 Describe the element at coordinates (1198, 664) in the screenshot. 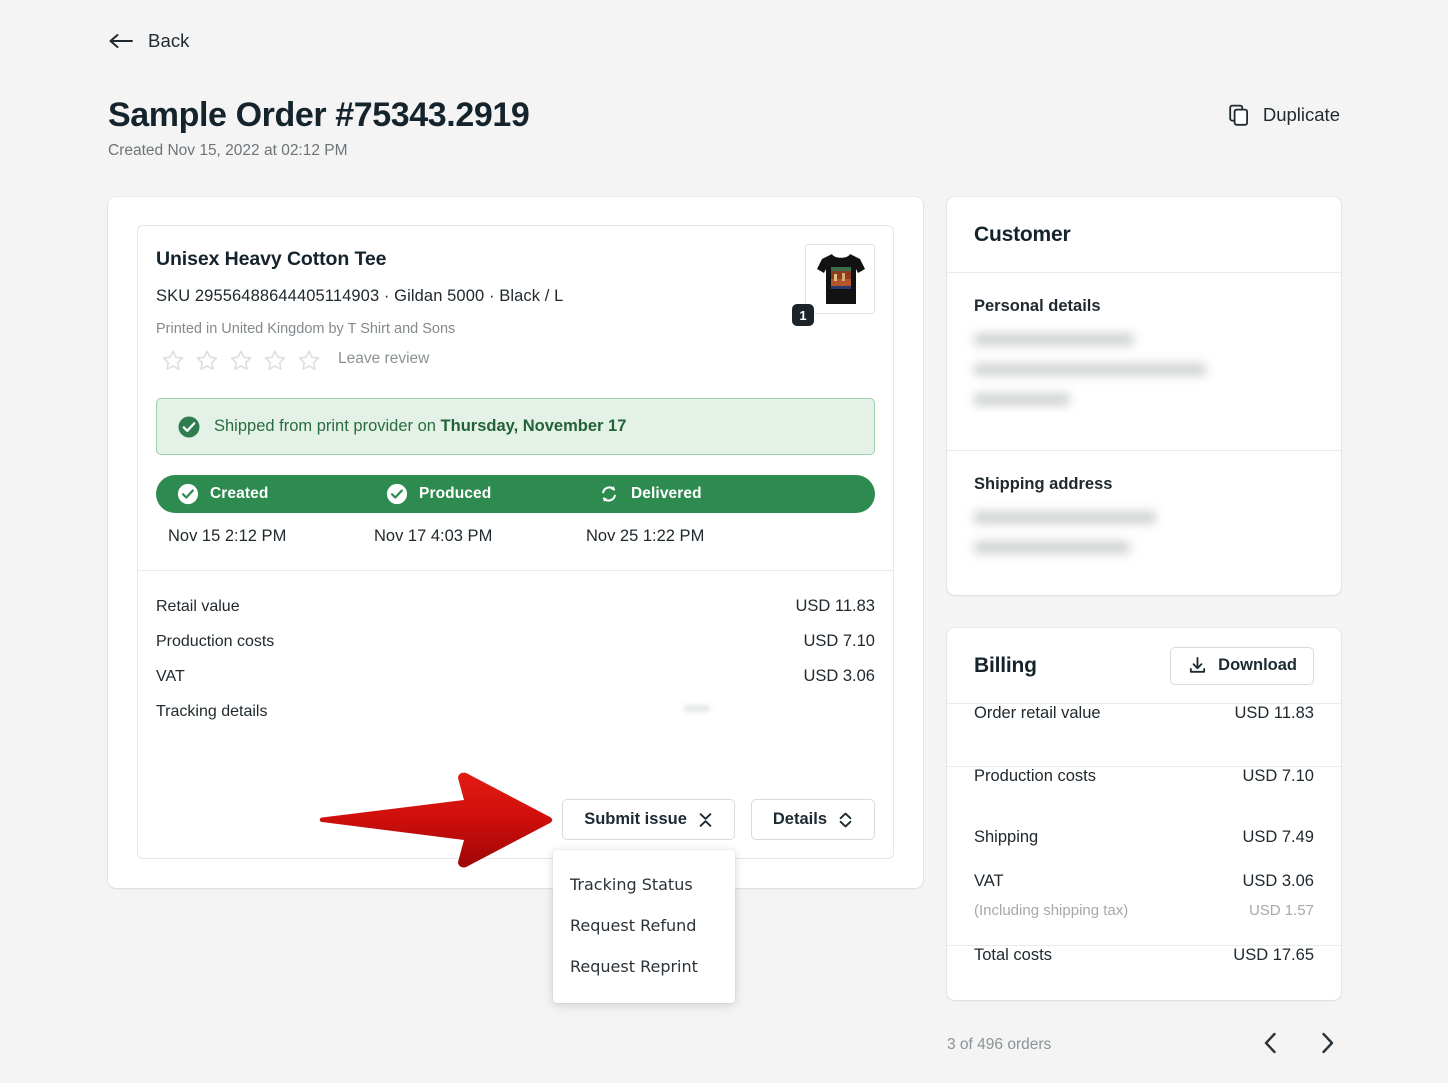

I see `download-icon` at that location.